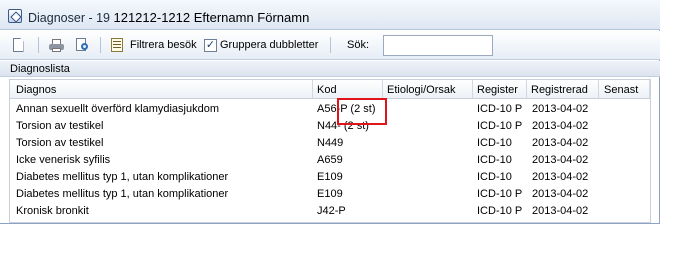 The width and height of the screenshot is (684, 260). What do you see at coordinates (163, 45) in the screenshot?
I see `filter-visits-label: Filtrera besök` at bounding box center [163, 45].